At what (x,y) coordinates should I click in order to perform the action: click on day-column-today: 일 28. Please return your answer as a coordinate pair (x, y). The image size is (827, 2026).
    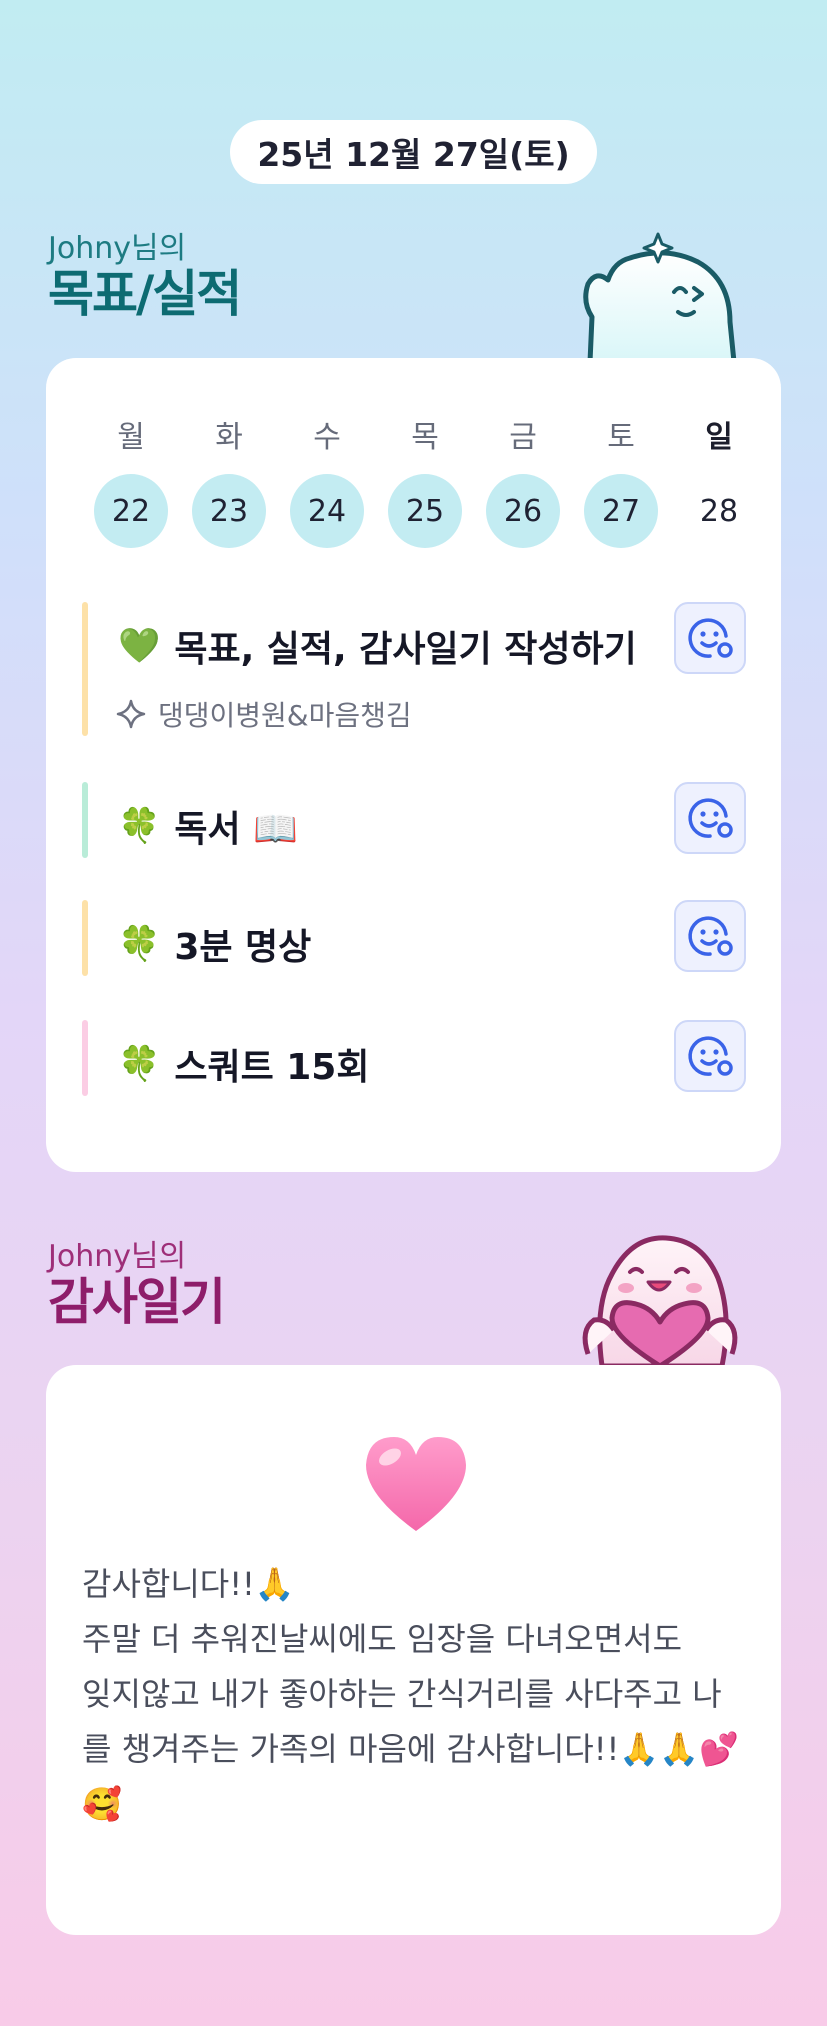
    Looking at the image, I should click on (719, 482).